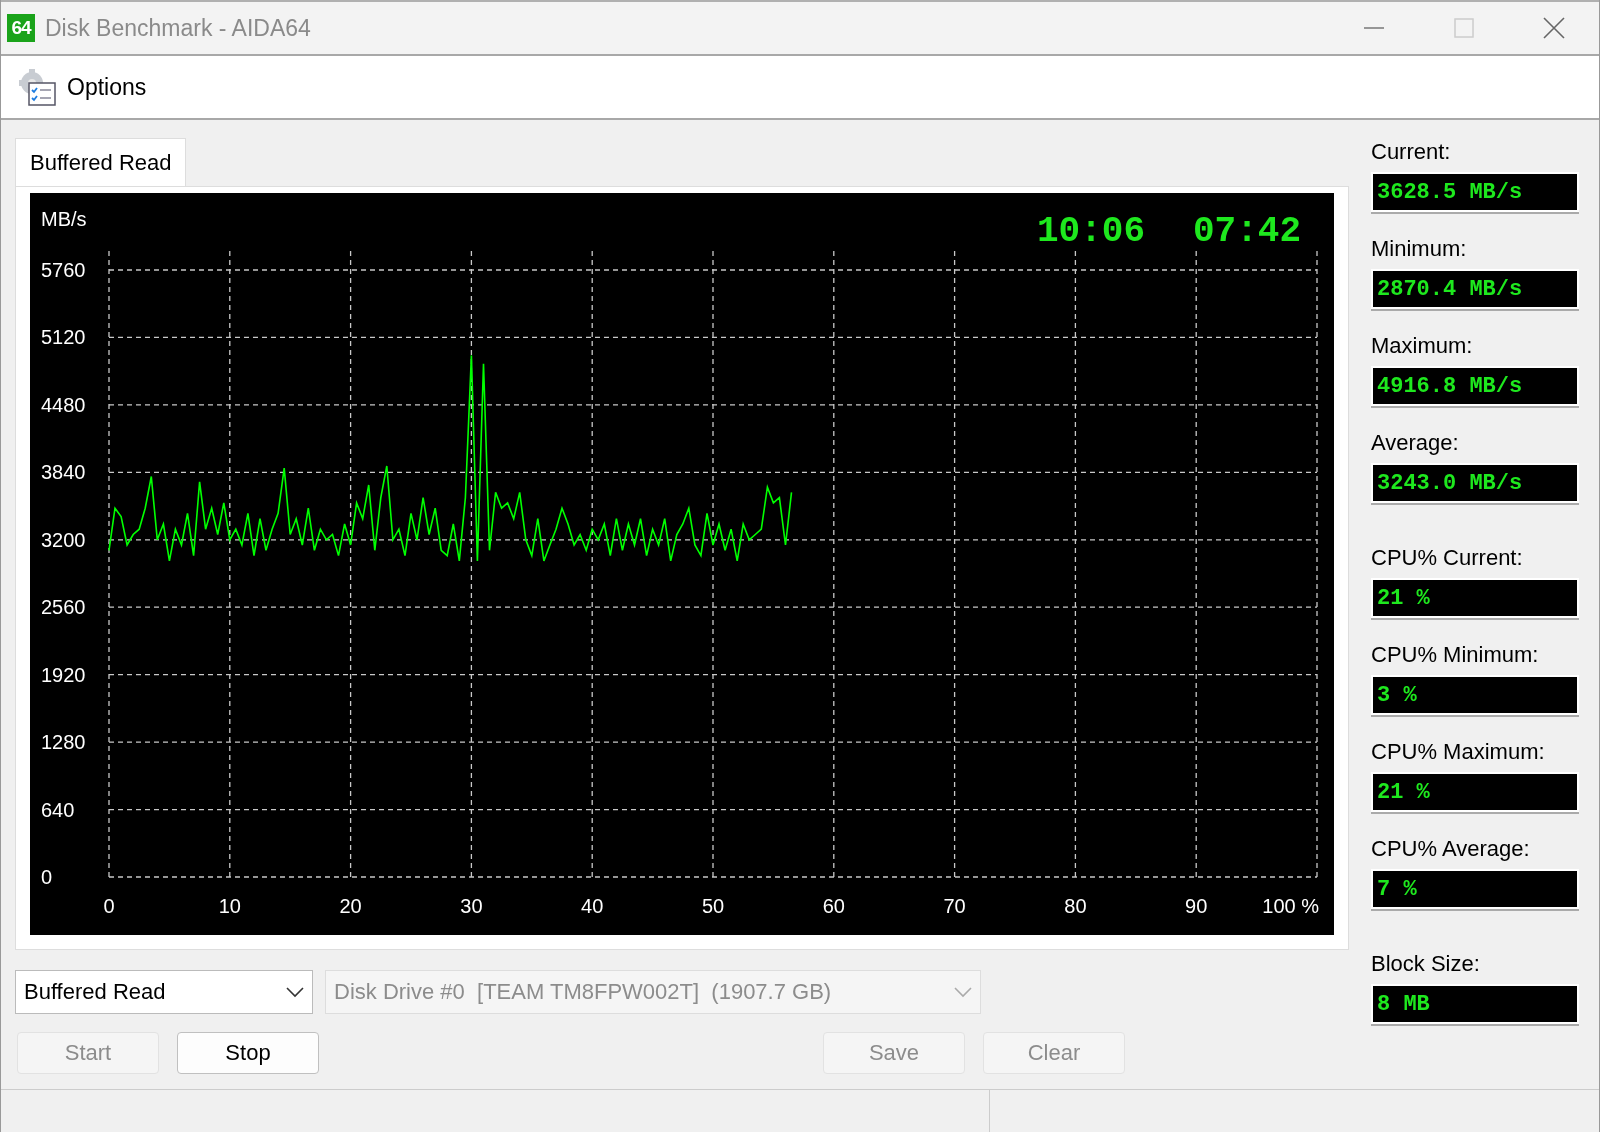 This screenshot has height=1132, width=1600. What do you see at coordinates (1075, 906) in the screenshot?
I see `x-tick-label: 80` at bounding box center [1075, 906].